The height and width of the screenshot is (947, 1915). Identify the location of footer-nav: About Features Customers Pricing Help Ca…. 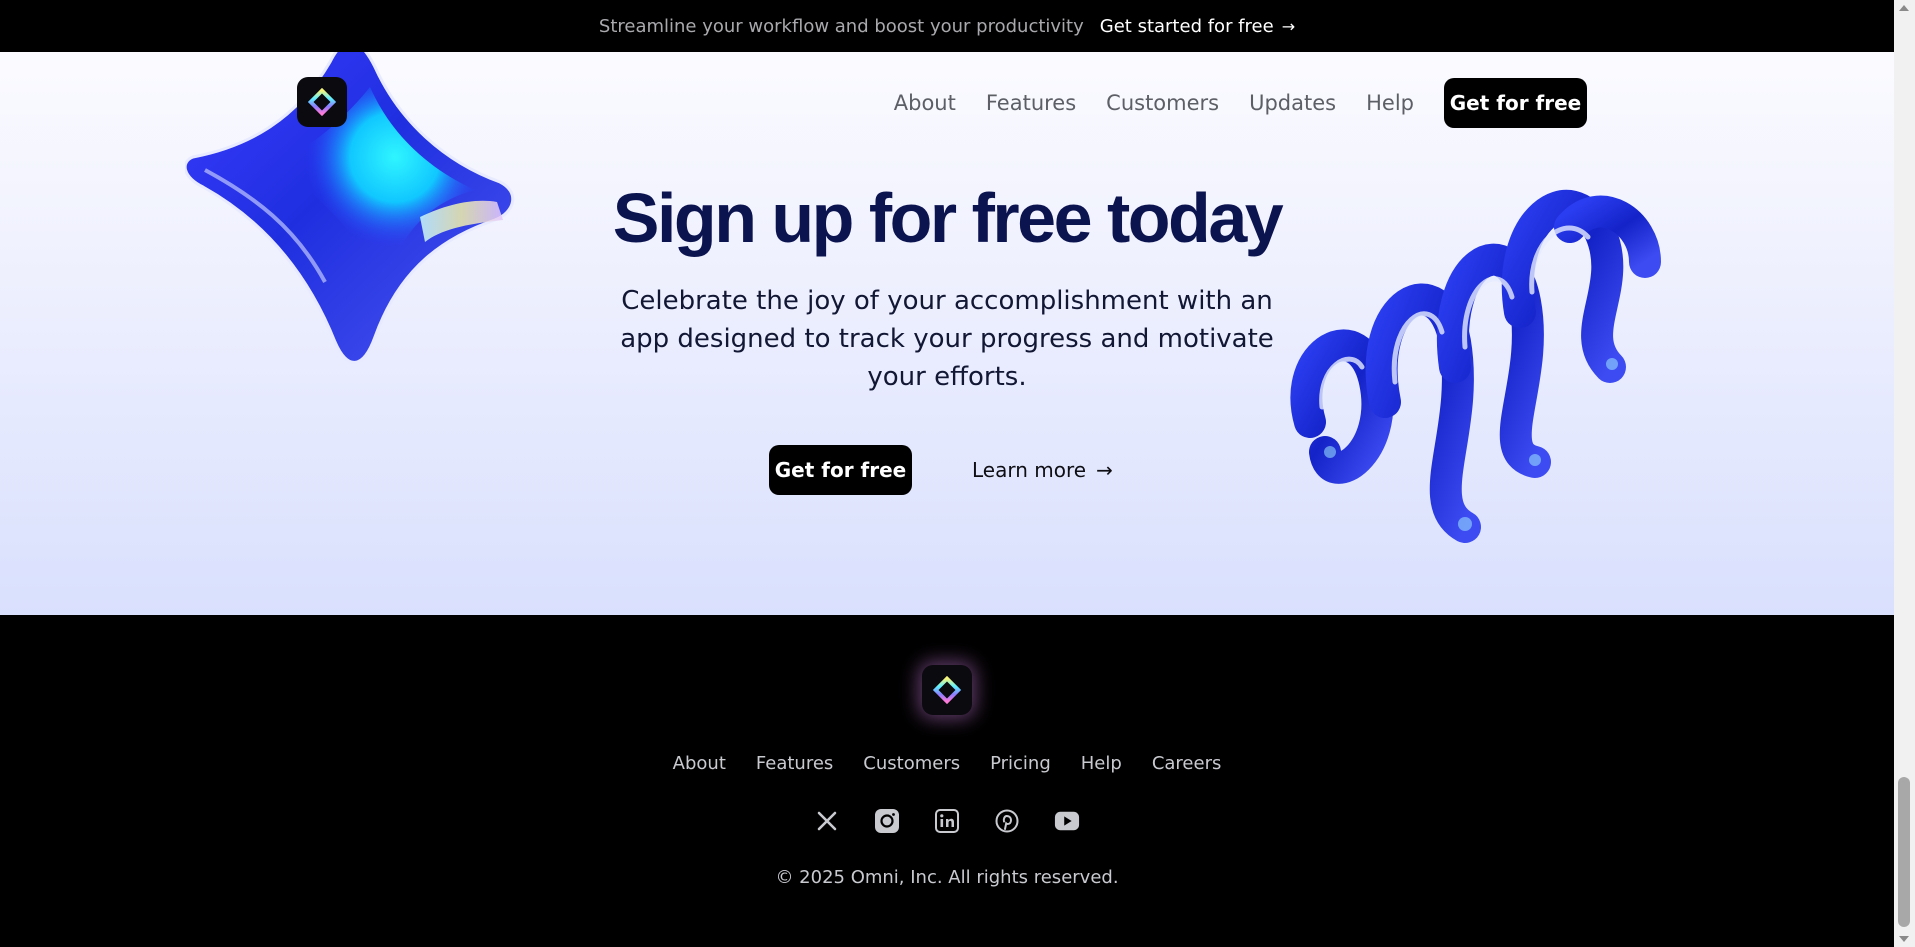
(947, 763).